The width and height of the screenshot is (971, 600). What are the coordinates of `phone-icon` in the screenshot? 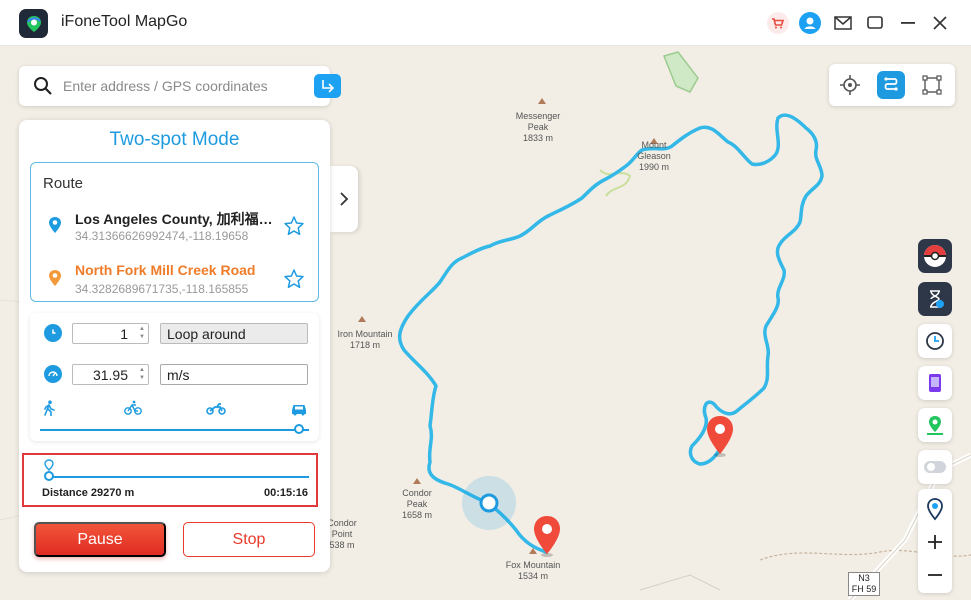 It's located at (935, 383).